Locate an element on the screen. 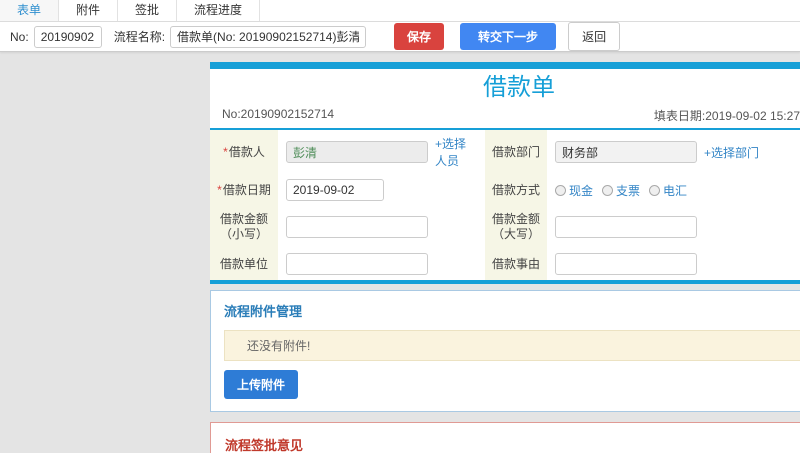 The height and width of the screenshot is (453, 800). tab-bar: 表单 附件 签批 流程进度 is located at coordinates (400, 11).